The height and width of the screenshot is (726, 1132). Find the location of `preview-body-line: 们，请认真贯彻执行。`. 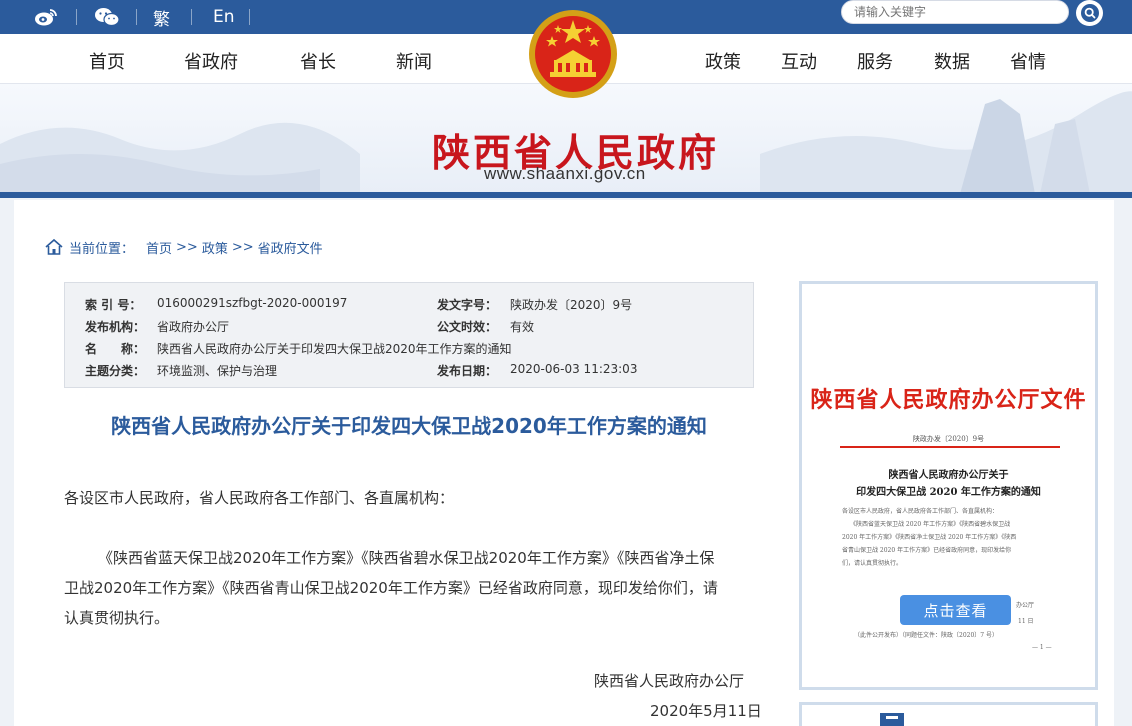

preview-body-line: 们，请认真贯彻执行。 is located at coordinates (872, 563).